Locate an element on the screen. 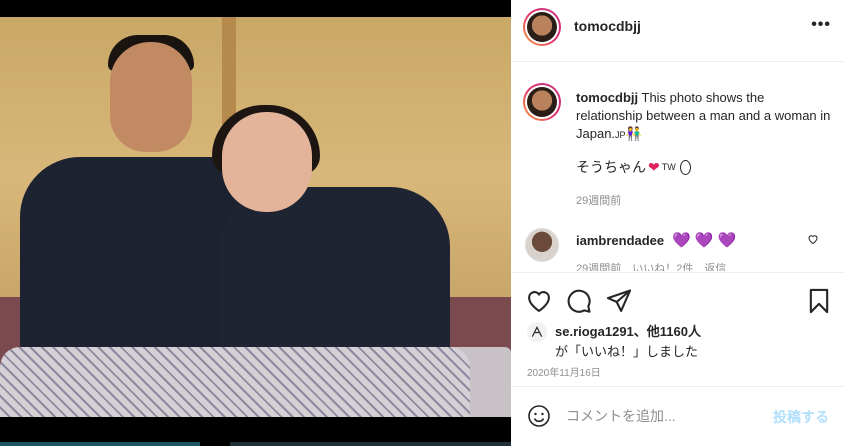 The width and height of the screenshot is (845, 446). flag-tw: TW is located at coordinates (668, 167).